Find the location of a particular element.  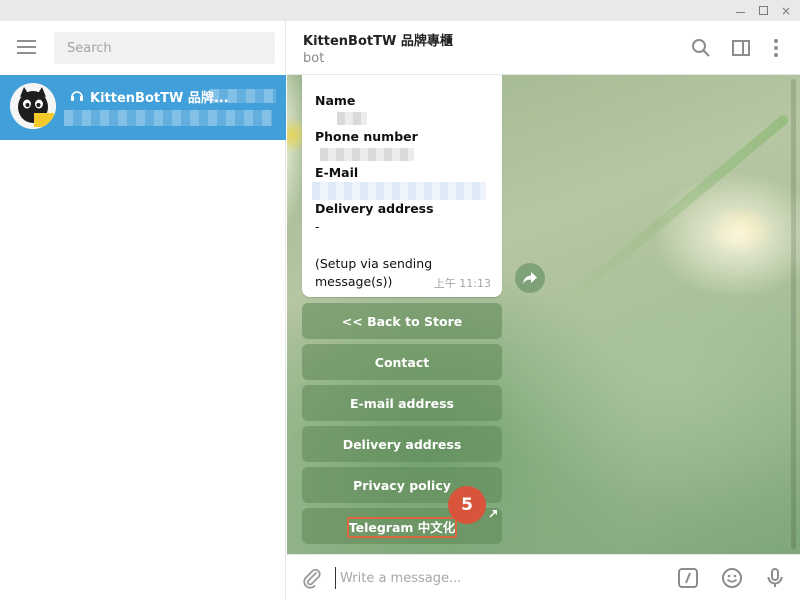

paperclip-icon is located at coordinates (312, 578).